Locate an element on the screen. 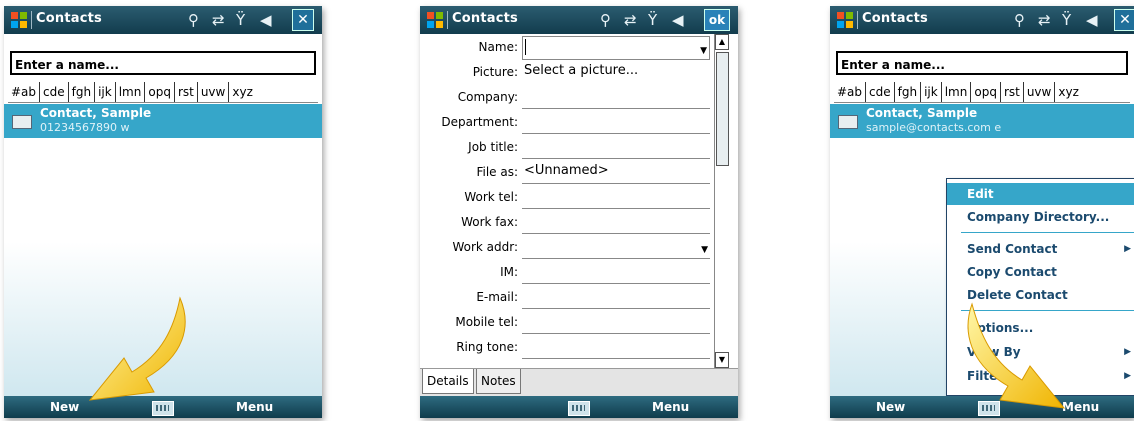  mobile-tel-field is located at coordinates (616, 322).